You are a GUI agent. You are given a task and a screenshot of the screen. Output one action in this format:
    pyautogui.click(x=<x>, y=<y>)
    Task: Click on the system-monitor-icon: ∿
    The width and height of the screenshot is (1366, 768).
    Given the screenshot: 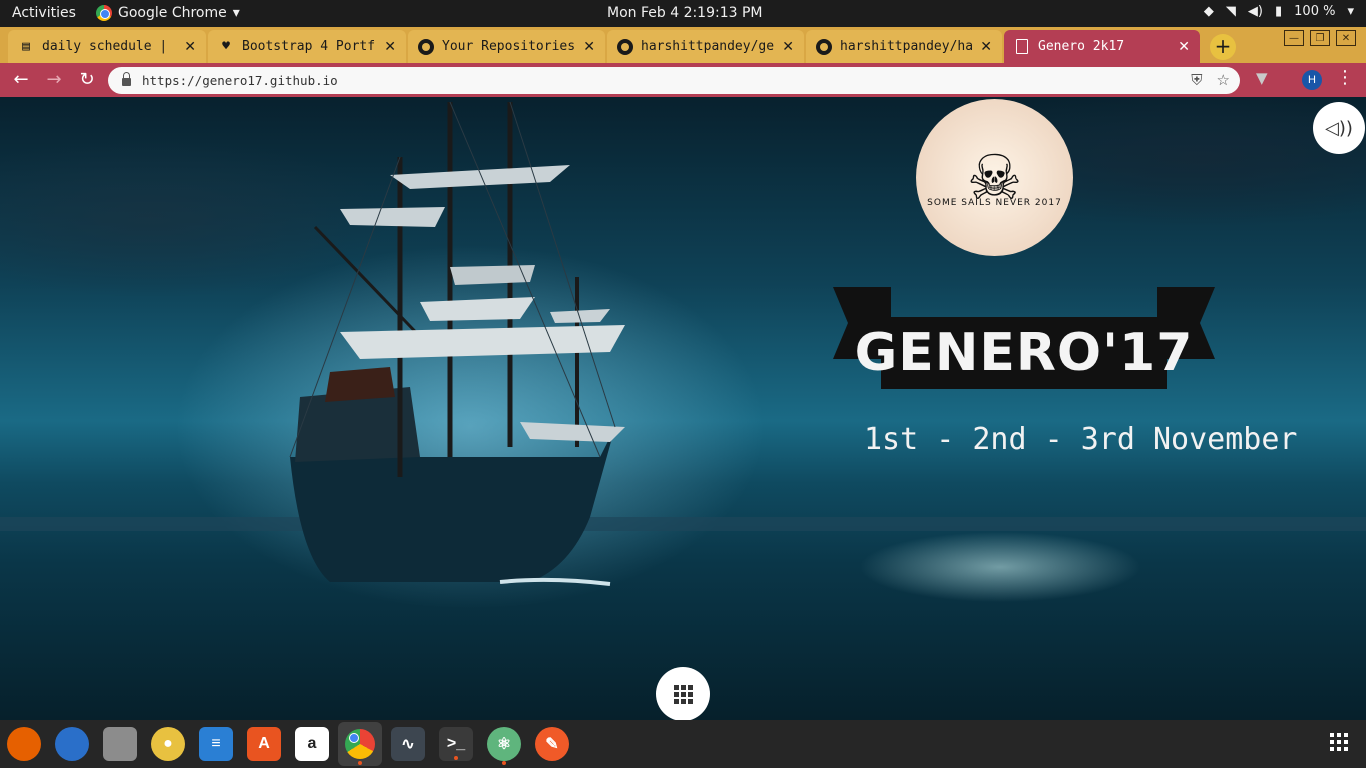 What is the action you would take?
    pyautogui.click(x=408, y=744)
    